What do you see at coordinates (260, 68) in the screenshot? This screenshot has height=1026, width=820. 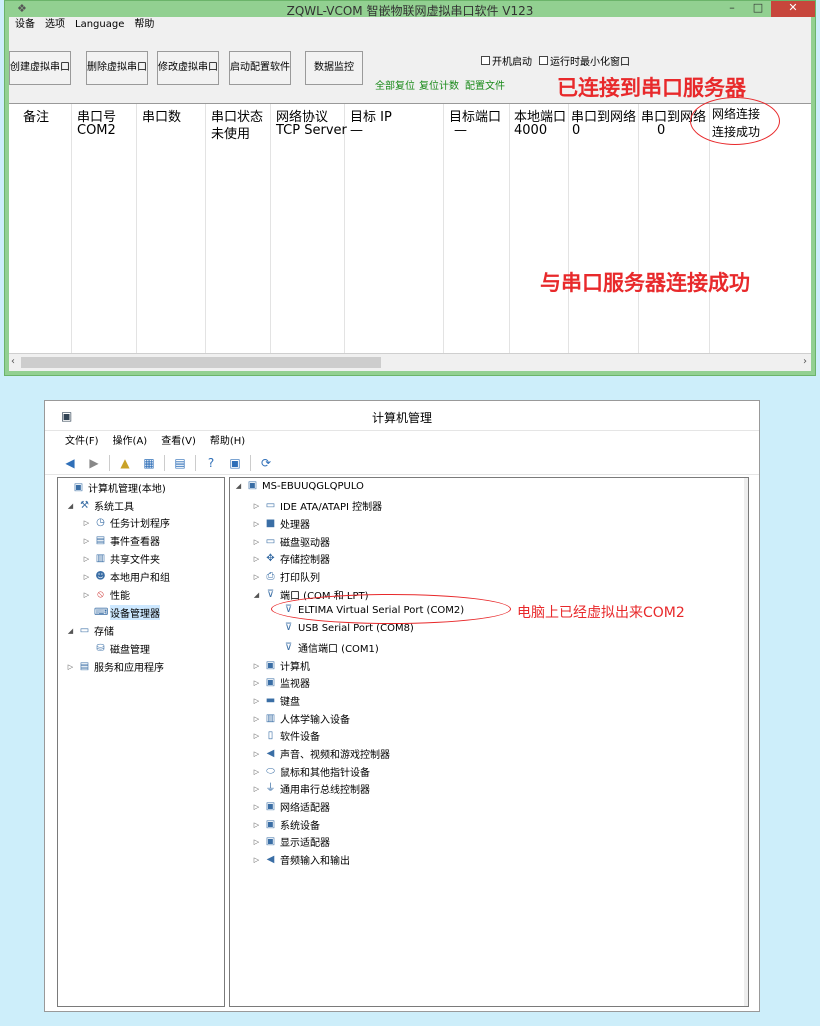 I see `config-tool-button: 启动配置软件` at bounding box center [260, 68].